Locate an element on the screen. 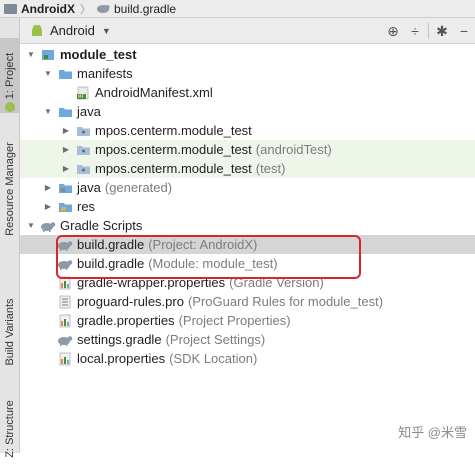  toolbar-divider is located at coordinates (428, 31).